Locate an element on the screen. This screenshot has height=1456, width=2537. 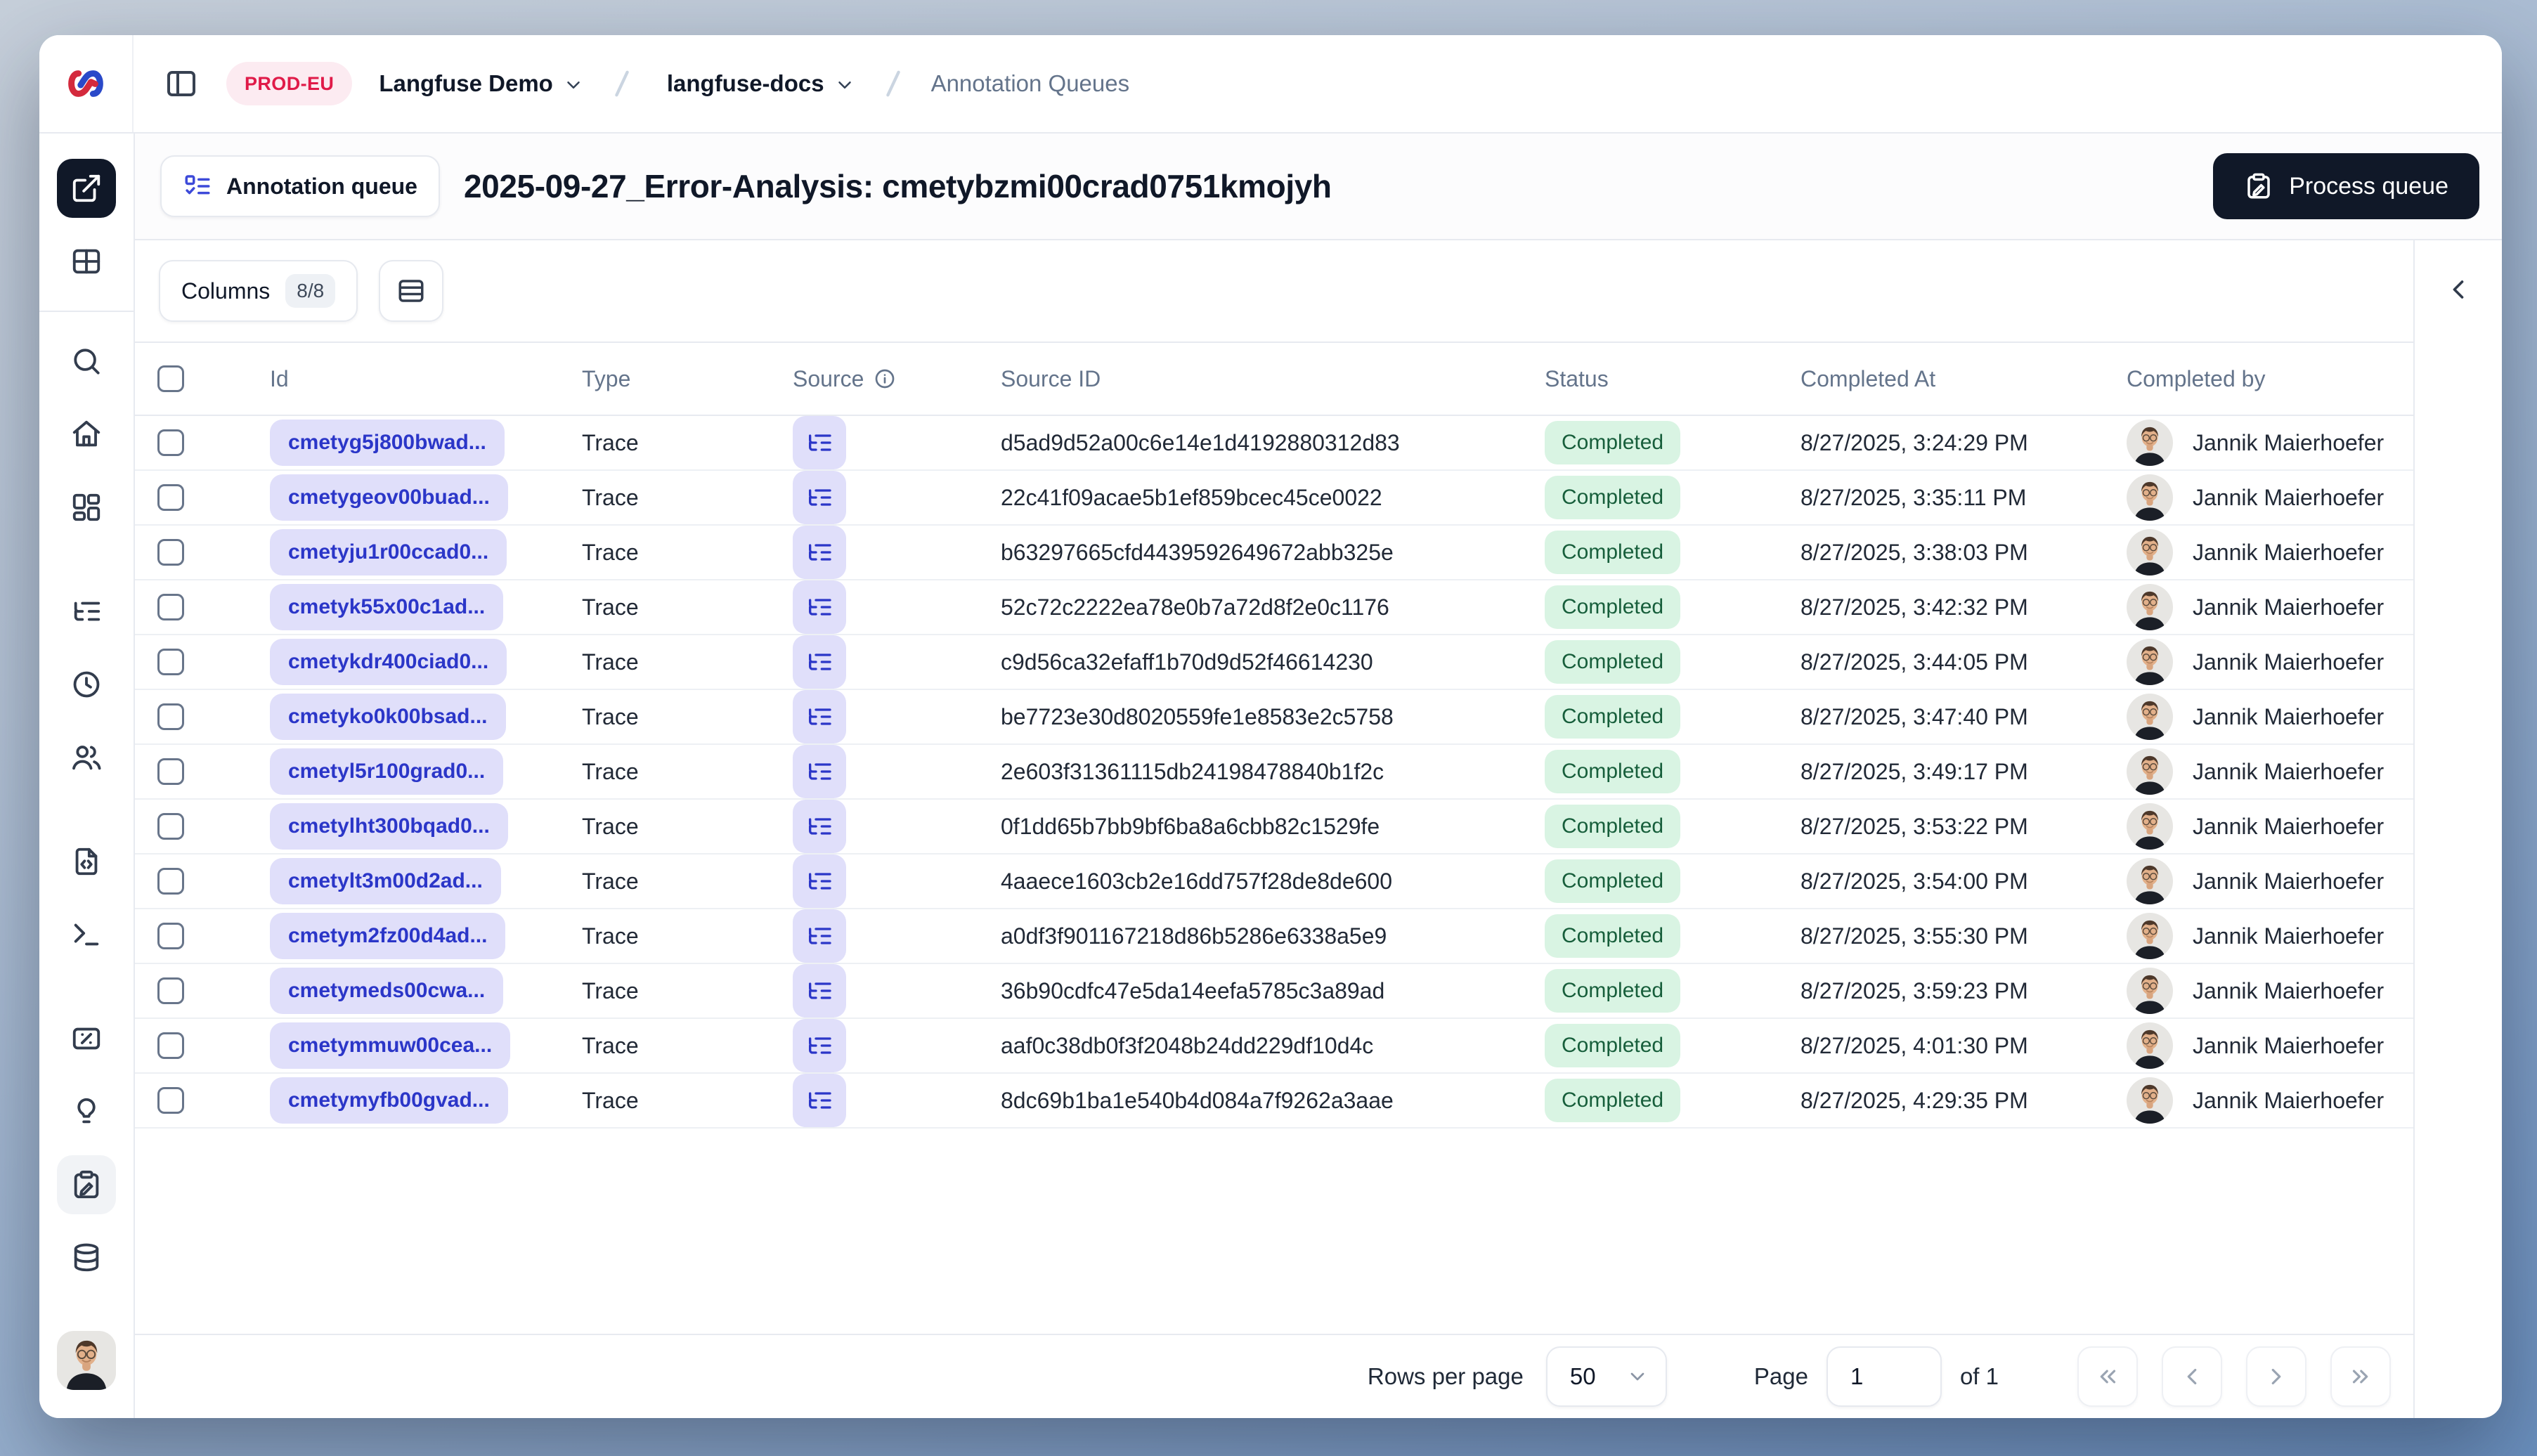
completed-by-name: Jannik Maierhoefer is located at coordinates (2289, 881).